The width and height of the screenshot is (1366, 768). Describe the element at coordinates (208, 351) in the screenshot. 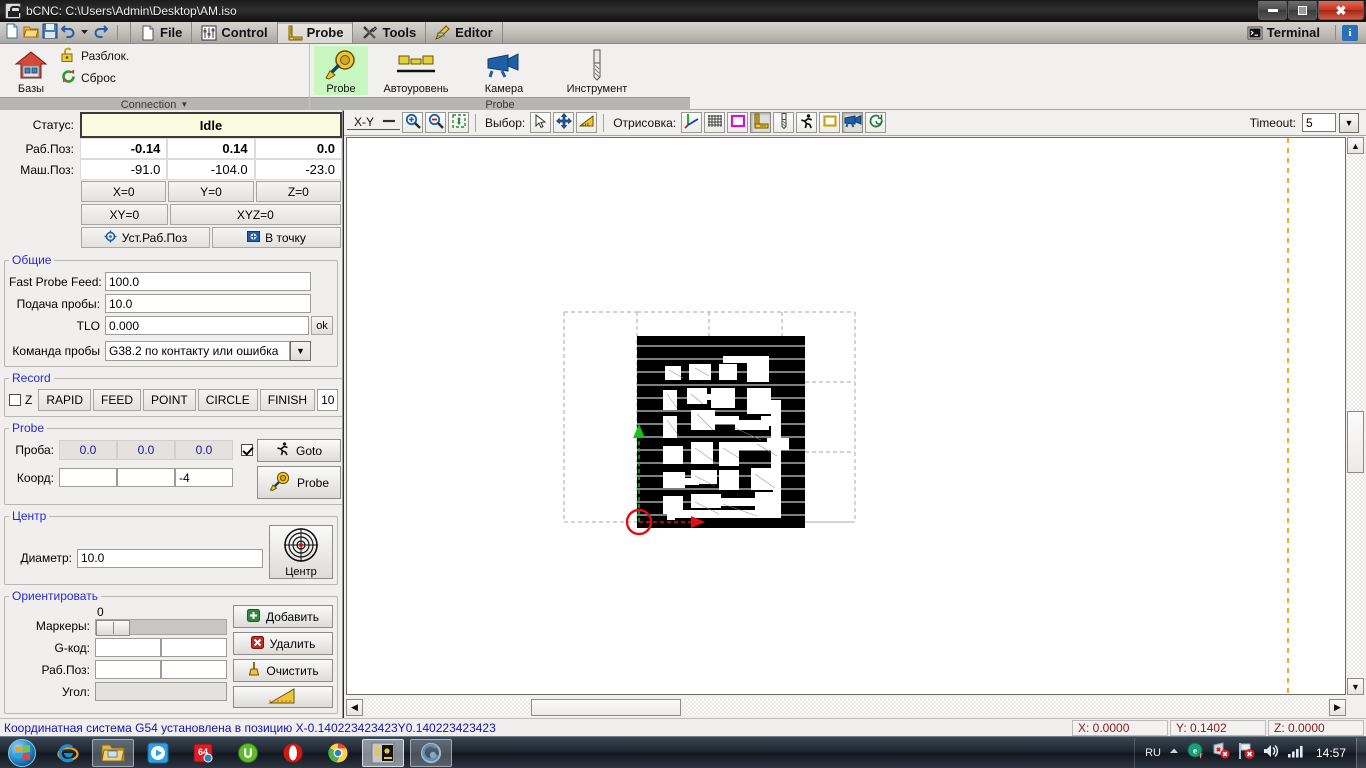

I see `probe-command-combo: G38.2 по контакту или ошибка ▼` at that location.